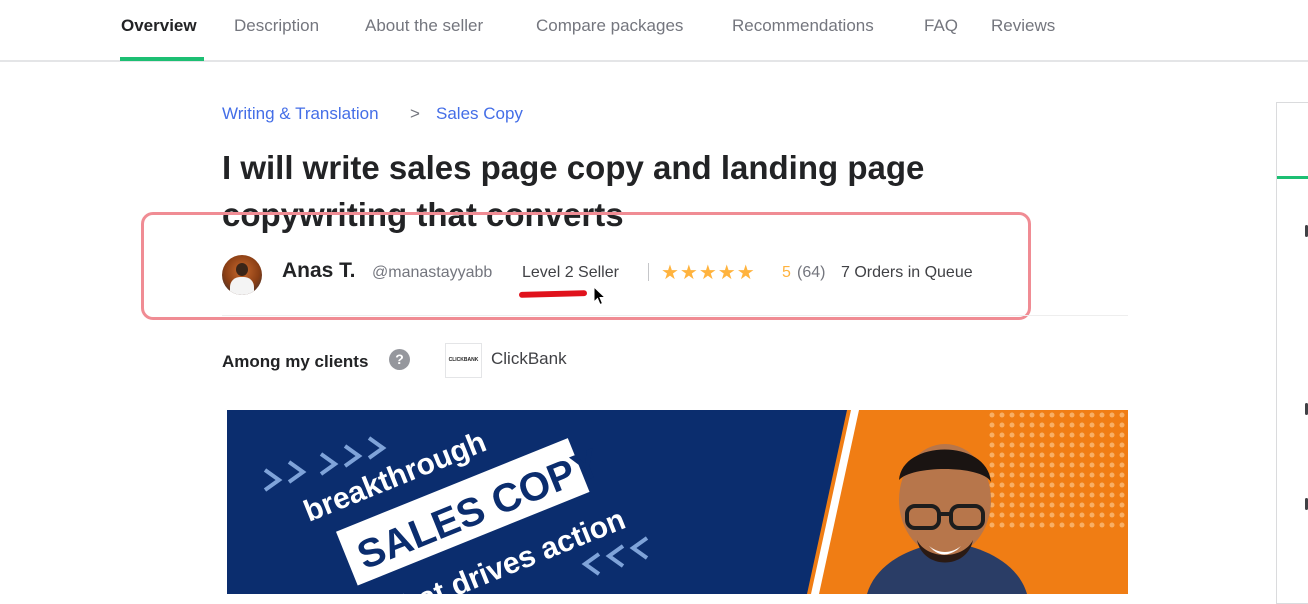 This screenshot has height=604, width=1308. What do you see at coordinates (300, 114) in the screenshot?
I see `breadcrumb-category-link: Writing & Translation` at bounding box center [300, 114].